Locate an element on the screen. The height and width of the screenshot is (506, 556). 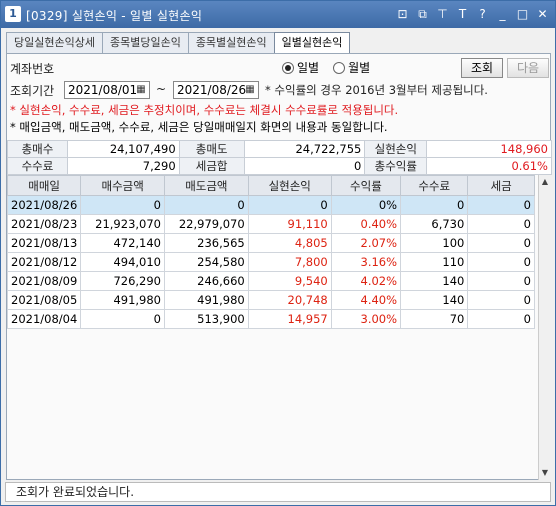
date-to-input: 2021/08/26 ▦ is located at coordinates (216, 90).